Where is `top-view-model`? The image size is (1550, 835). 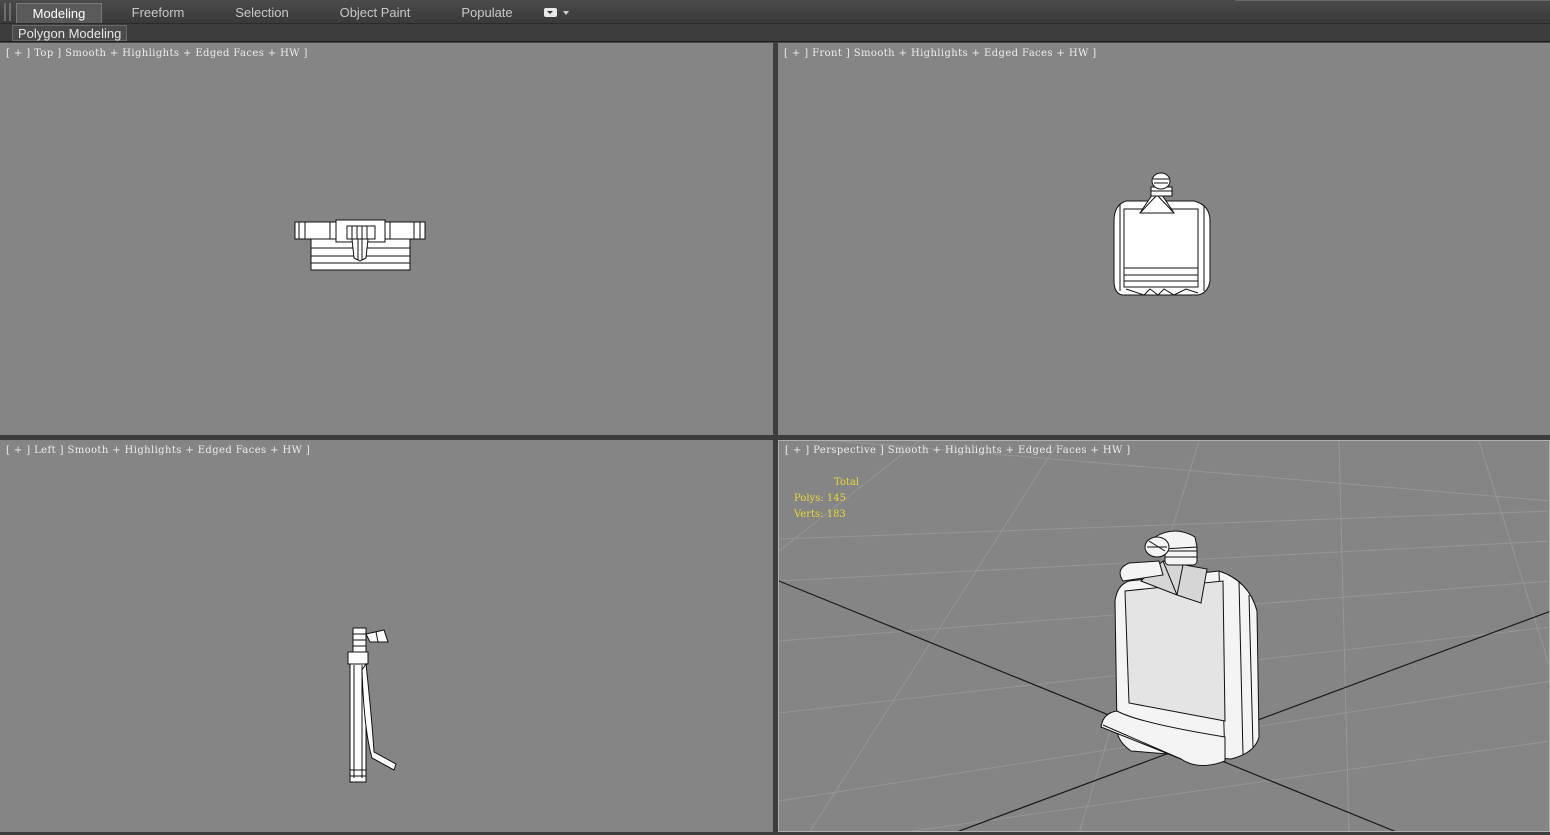
top-view-model is located at coordinates (360, 245).